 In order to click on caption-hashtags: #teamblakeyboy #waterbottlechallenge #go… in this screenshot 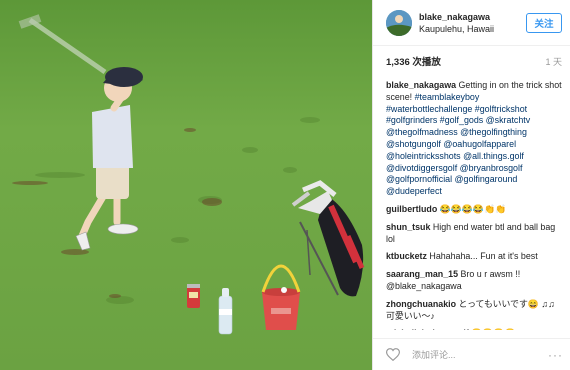, I will do `click(458, 144)`.